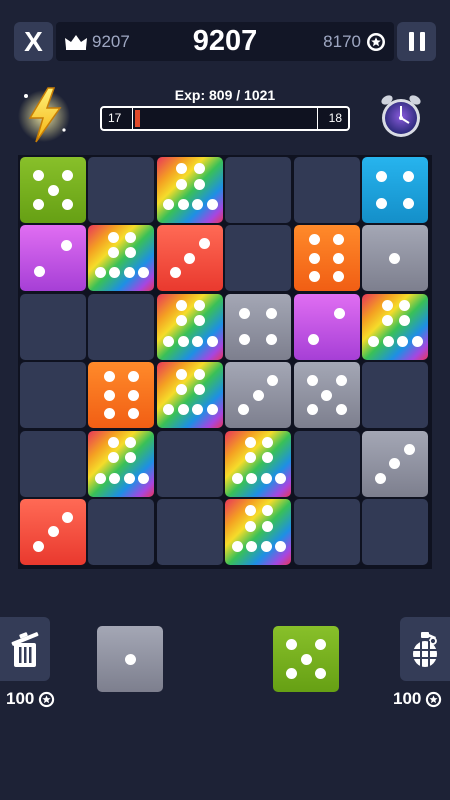 This screenshot has width=450, height=800. What do you see at coordinates (326, 395) in the screenshot?
I see `die-cell-r4c5` at bounding box center [326, 395].